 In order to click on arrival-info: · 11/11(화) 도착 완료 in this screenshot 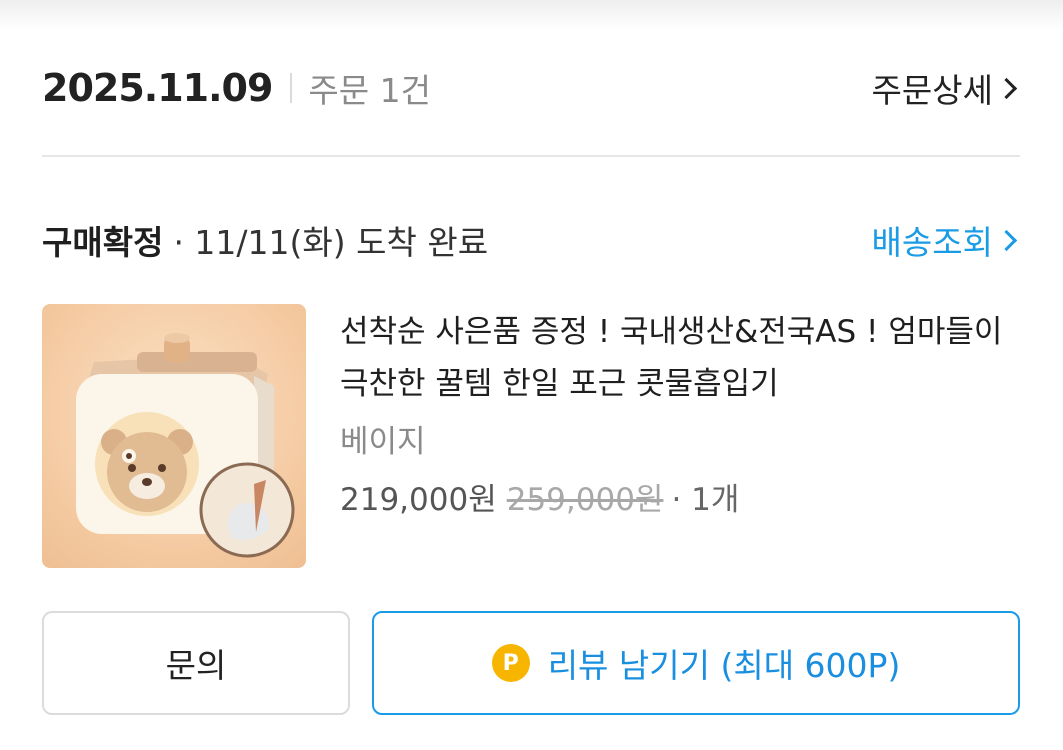, I will do `click(331, 242)`.